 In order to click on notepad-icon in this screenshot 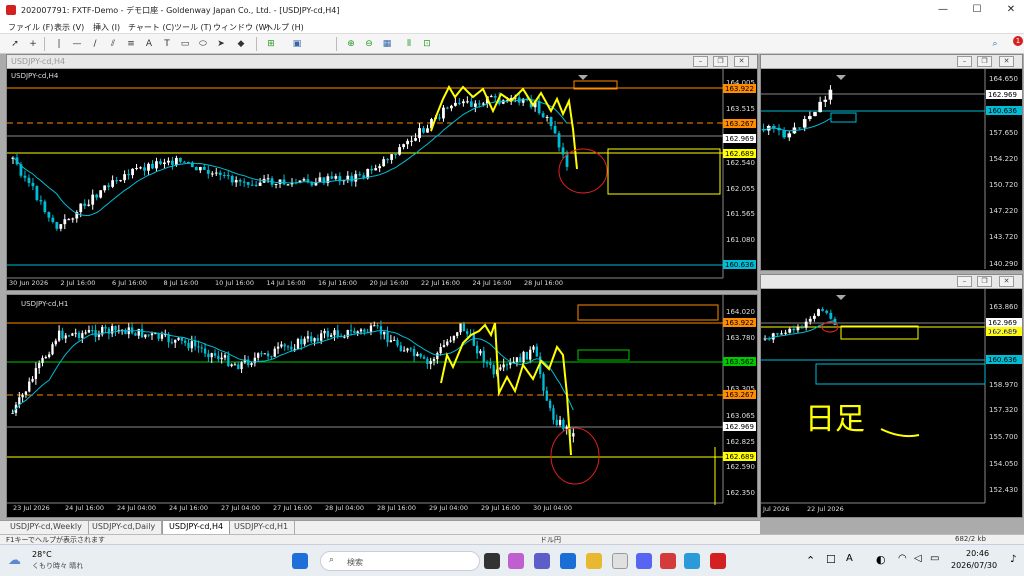, I will do `click(620, 561)`.